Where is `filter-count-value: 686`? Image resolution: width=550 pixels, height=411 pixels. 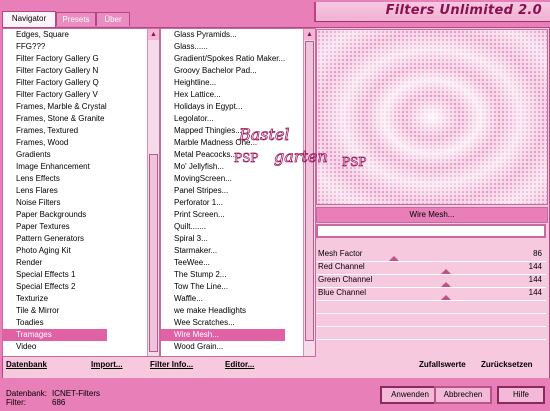 filter-count-value: 686 is located at coordinates (59, 402).